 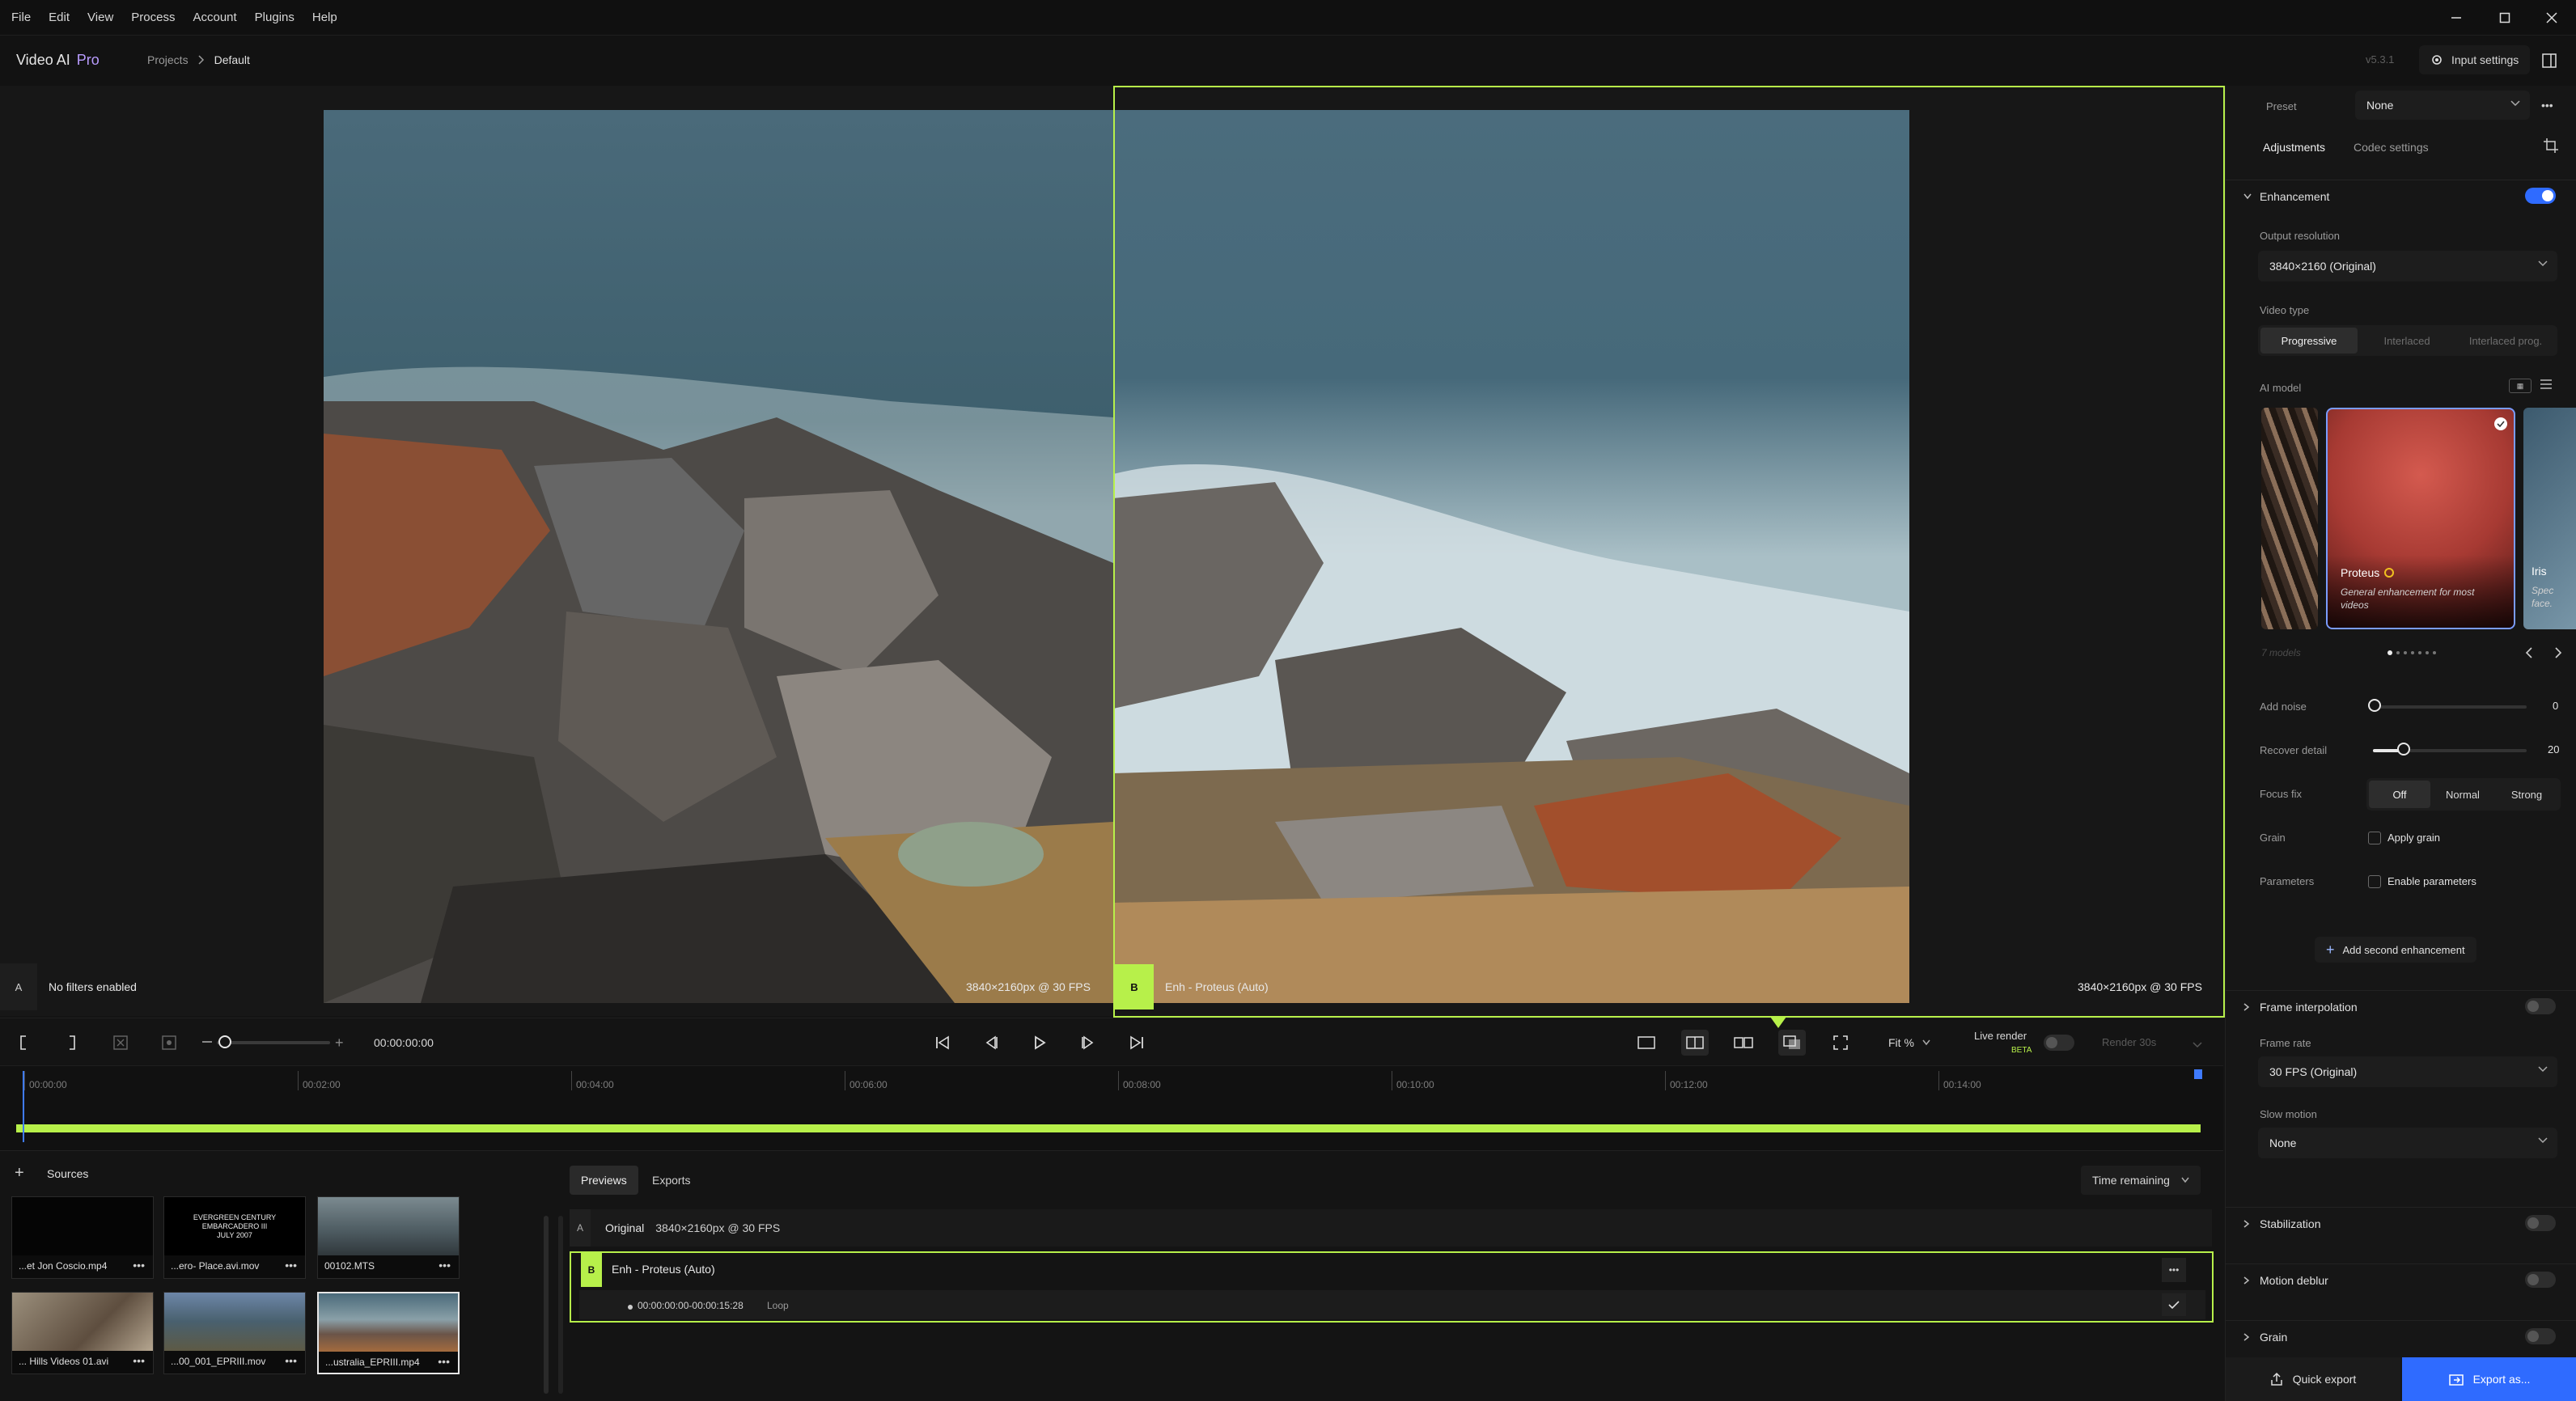 What do you see at coordinates (2547, 105) in the screenshot?
I see `preset-more-icon: •••` at bounding box center [2547, 105].